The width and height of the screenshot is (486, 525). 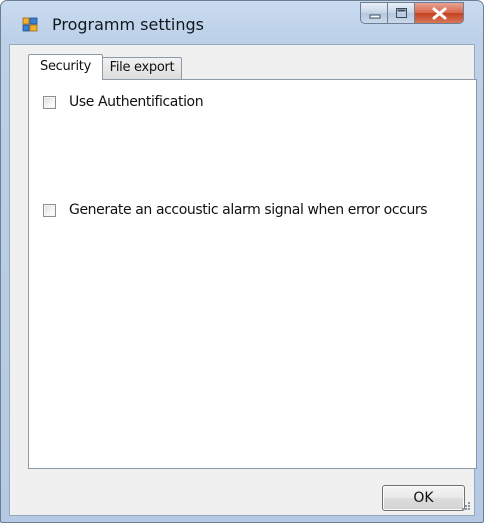 I want to click on close-button, so click(x=439, y=13).